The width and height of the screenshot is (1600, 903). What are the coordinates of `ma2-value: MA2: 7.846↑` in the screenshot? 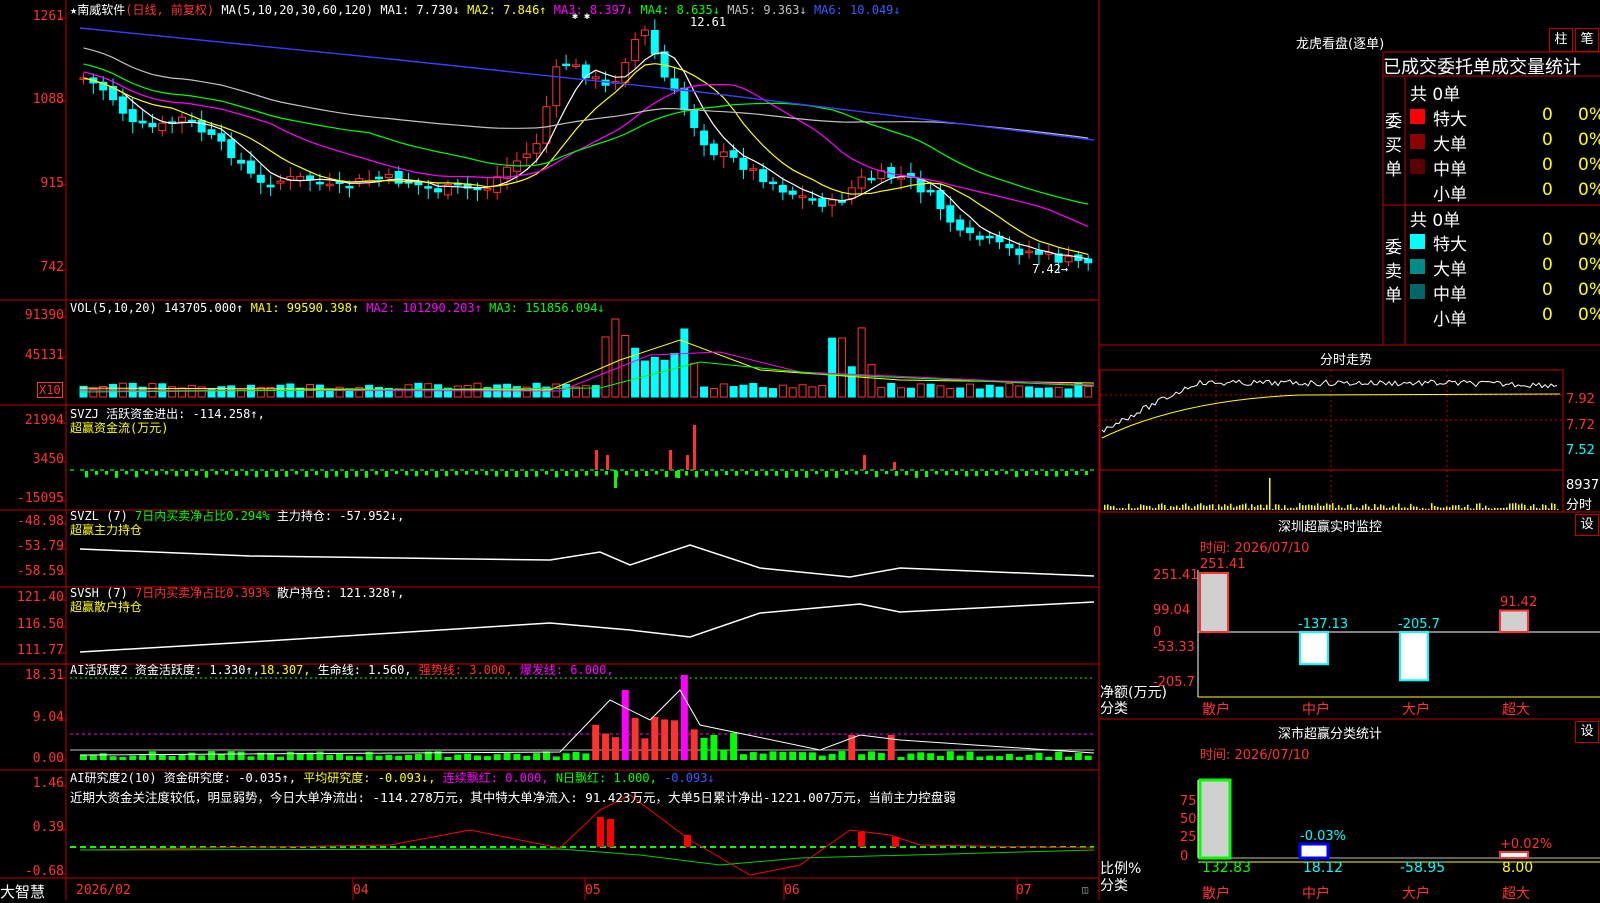 It's located at (507, 10).